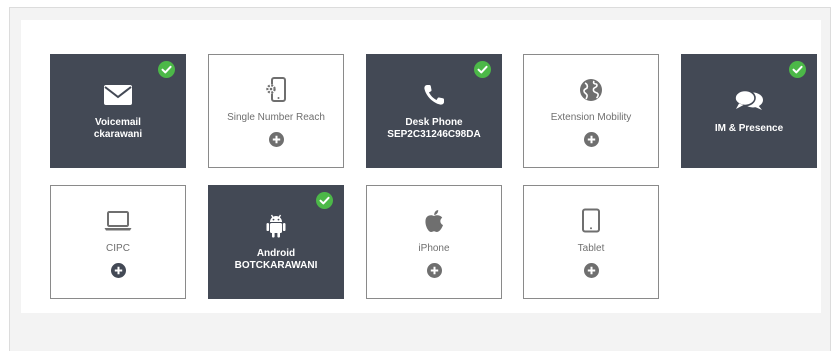 The image size is (840, 351). What do you see at coordinates (434, 95) in the screenshot?
I see `phone-handset-icon` at bounding box center [434, 95].